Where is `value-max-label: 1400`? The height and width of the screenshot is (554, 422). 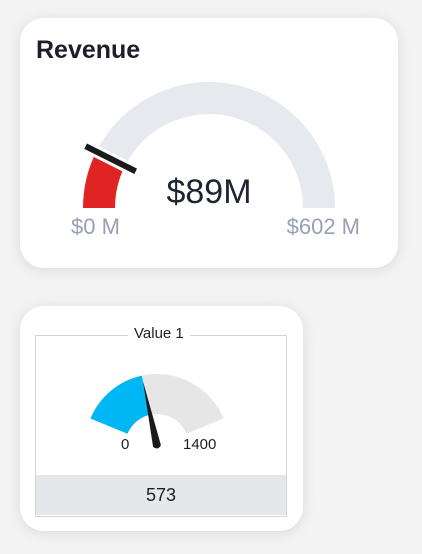
value-max-label: 1400 is located at coordinates (200, 444).